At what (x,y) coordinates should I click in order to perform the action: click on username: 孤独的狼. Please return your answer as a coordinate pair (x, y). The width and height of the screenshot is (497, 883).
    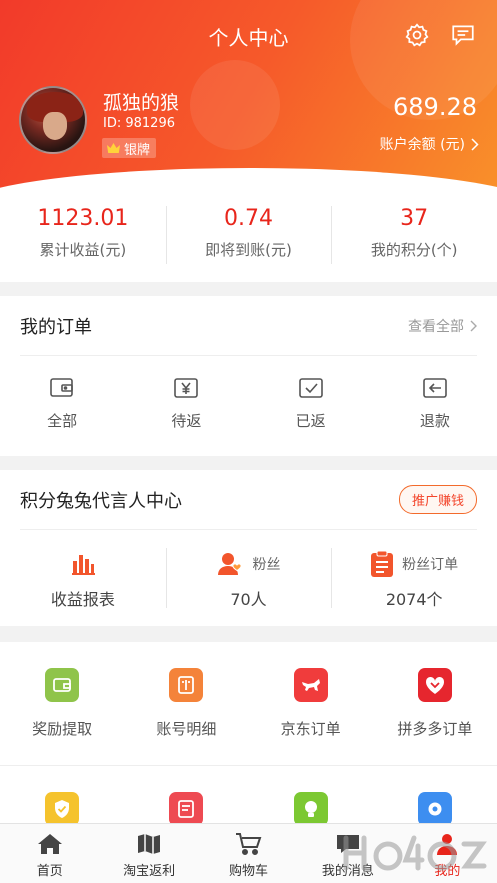
    Looking at the image, I should click on (141, 103).